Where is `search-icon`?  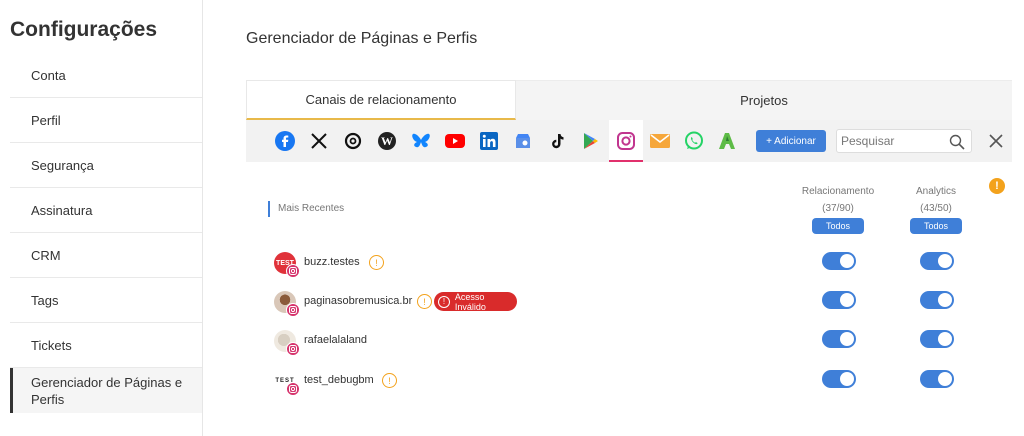 search-icon is located at coordinates (957, 142).